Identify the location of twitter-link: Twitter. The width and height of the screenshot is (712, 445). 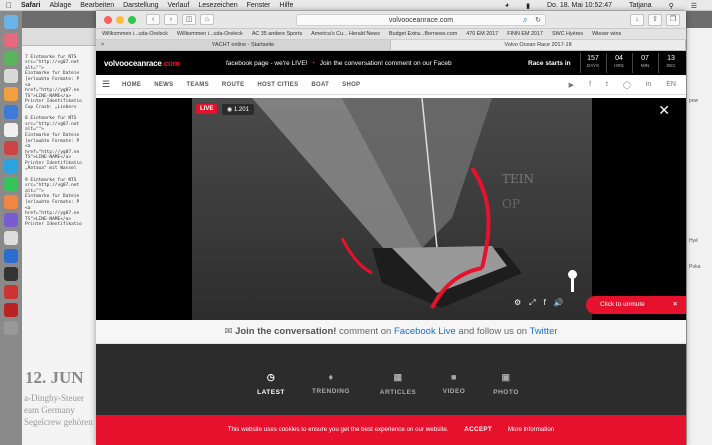
(544, 331).